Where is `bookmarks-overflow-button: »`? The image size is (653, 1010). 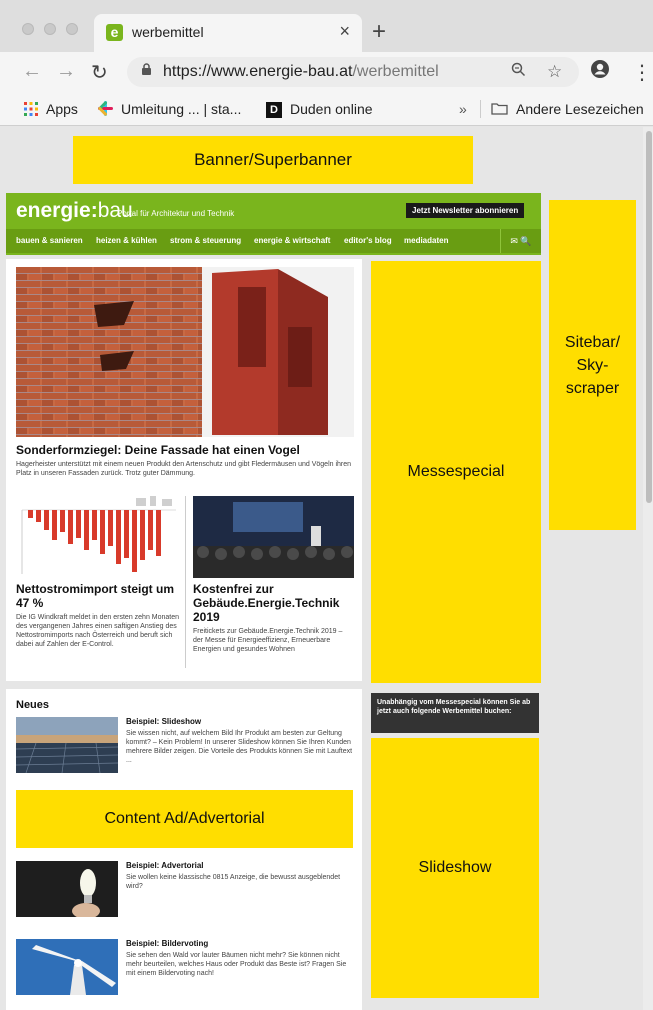
bookmarks-overflow-button: » is located at coordinates (463, 109).